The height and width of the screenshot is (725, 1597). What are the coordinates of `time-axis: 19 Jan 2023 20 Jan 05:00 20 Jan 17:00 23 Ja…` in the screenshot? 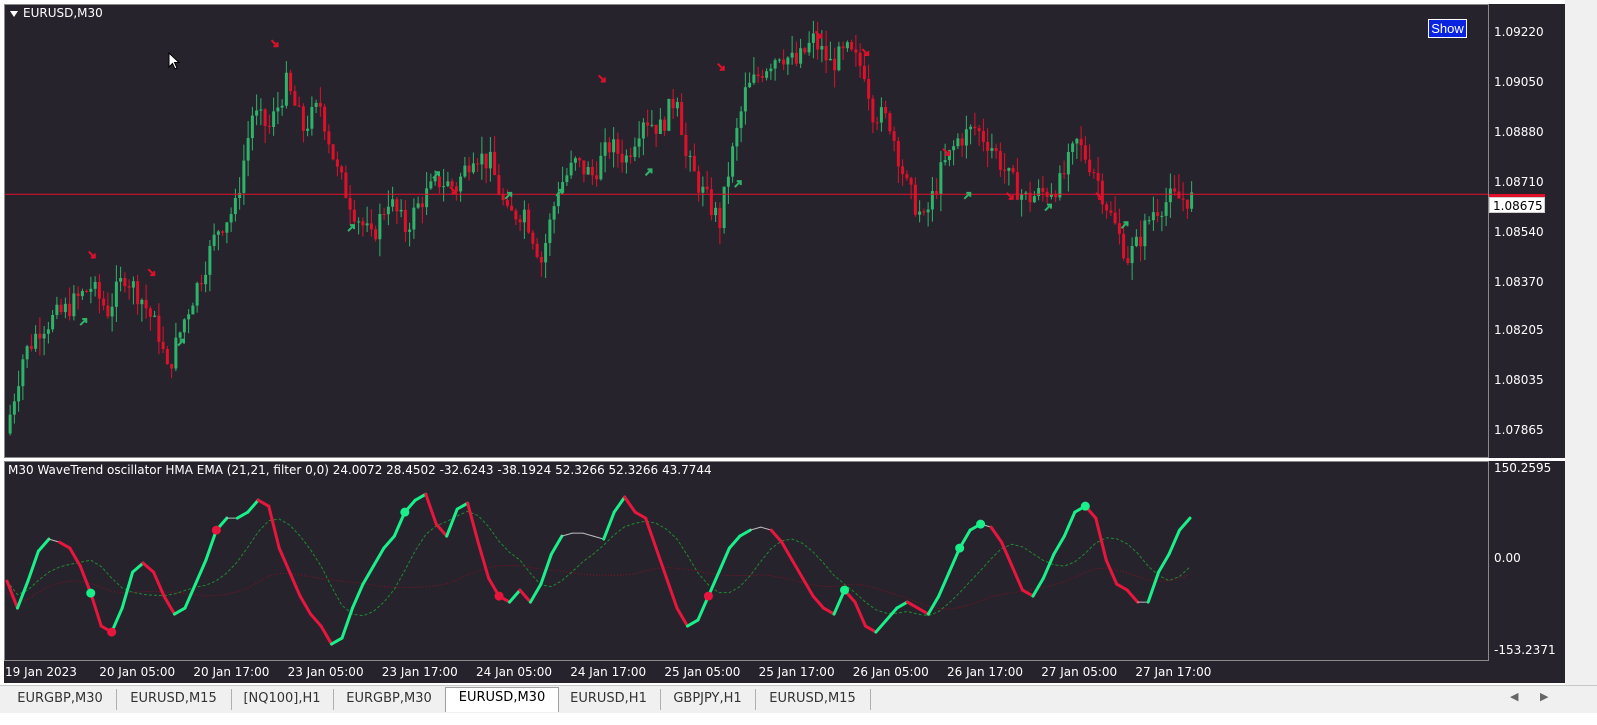 It's located at (784, 672).